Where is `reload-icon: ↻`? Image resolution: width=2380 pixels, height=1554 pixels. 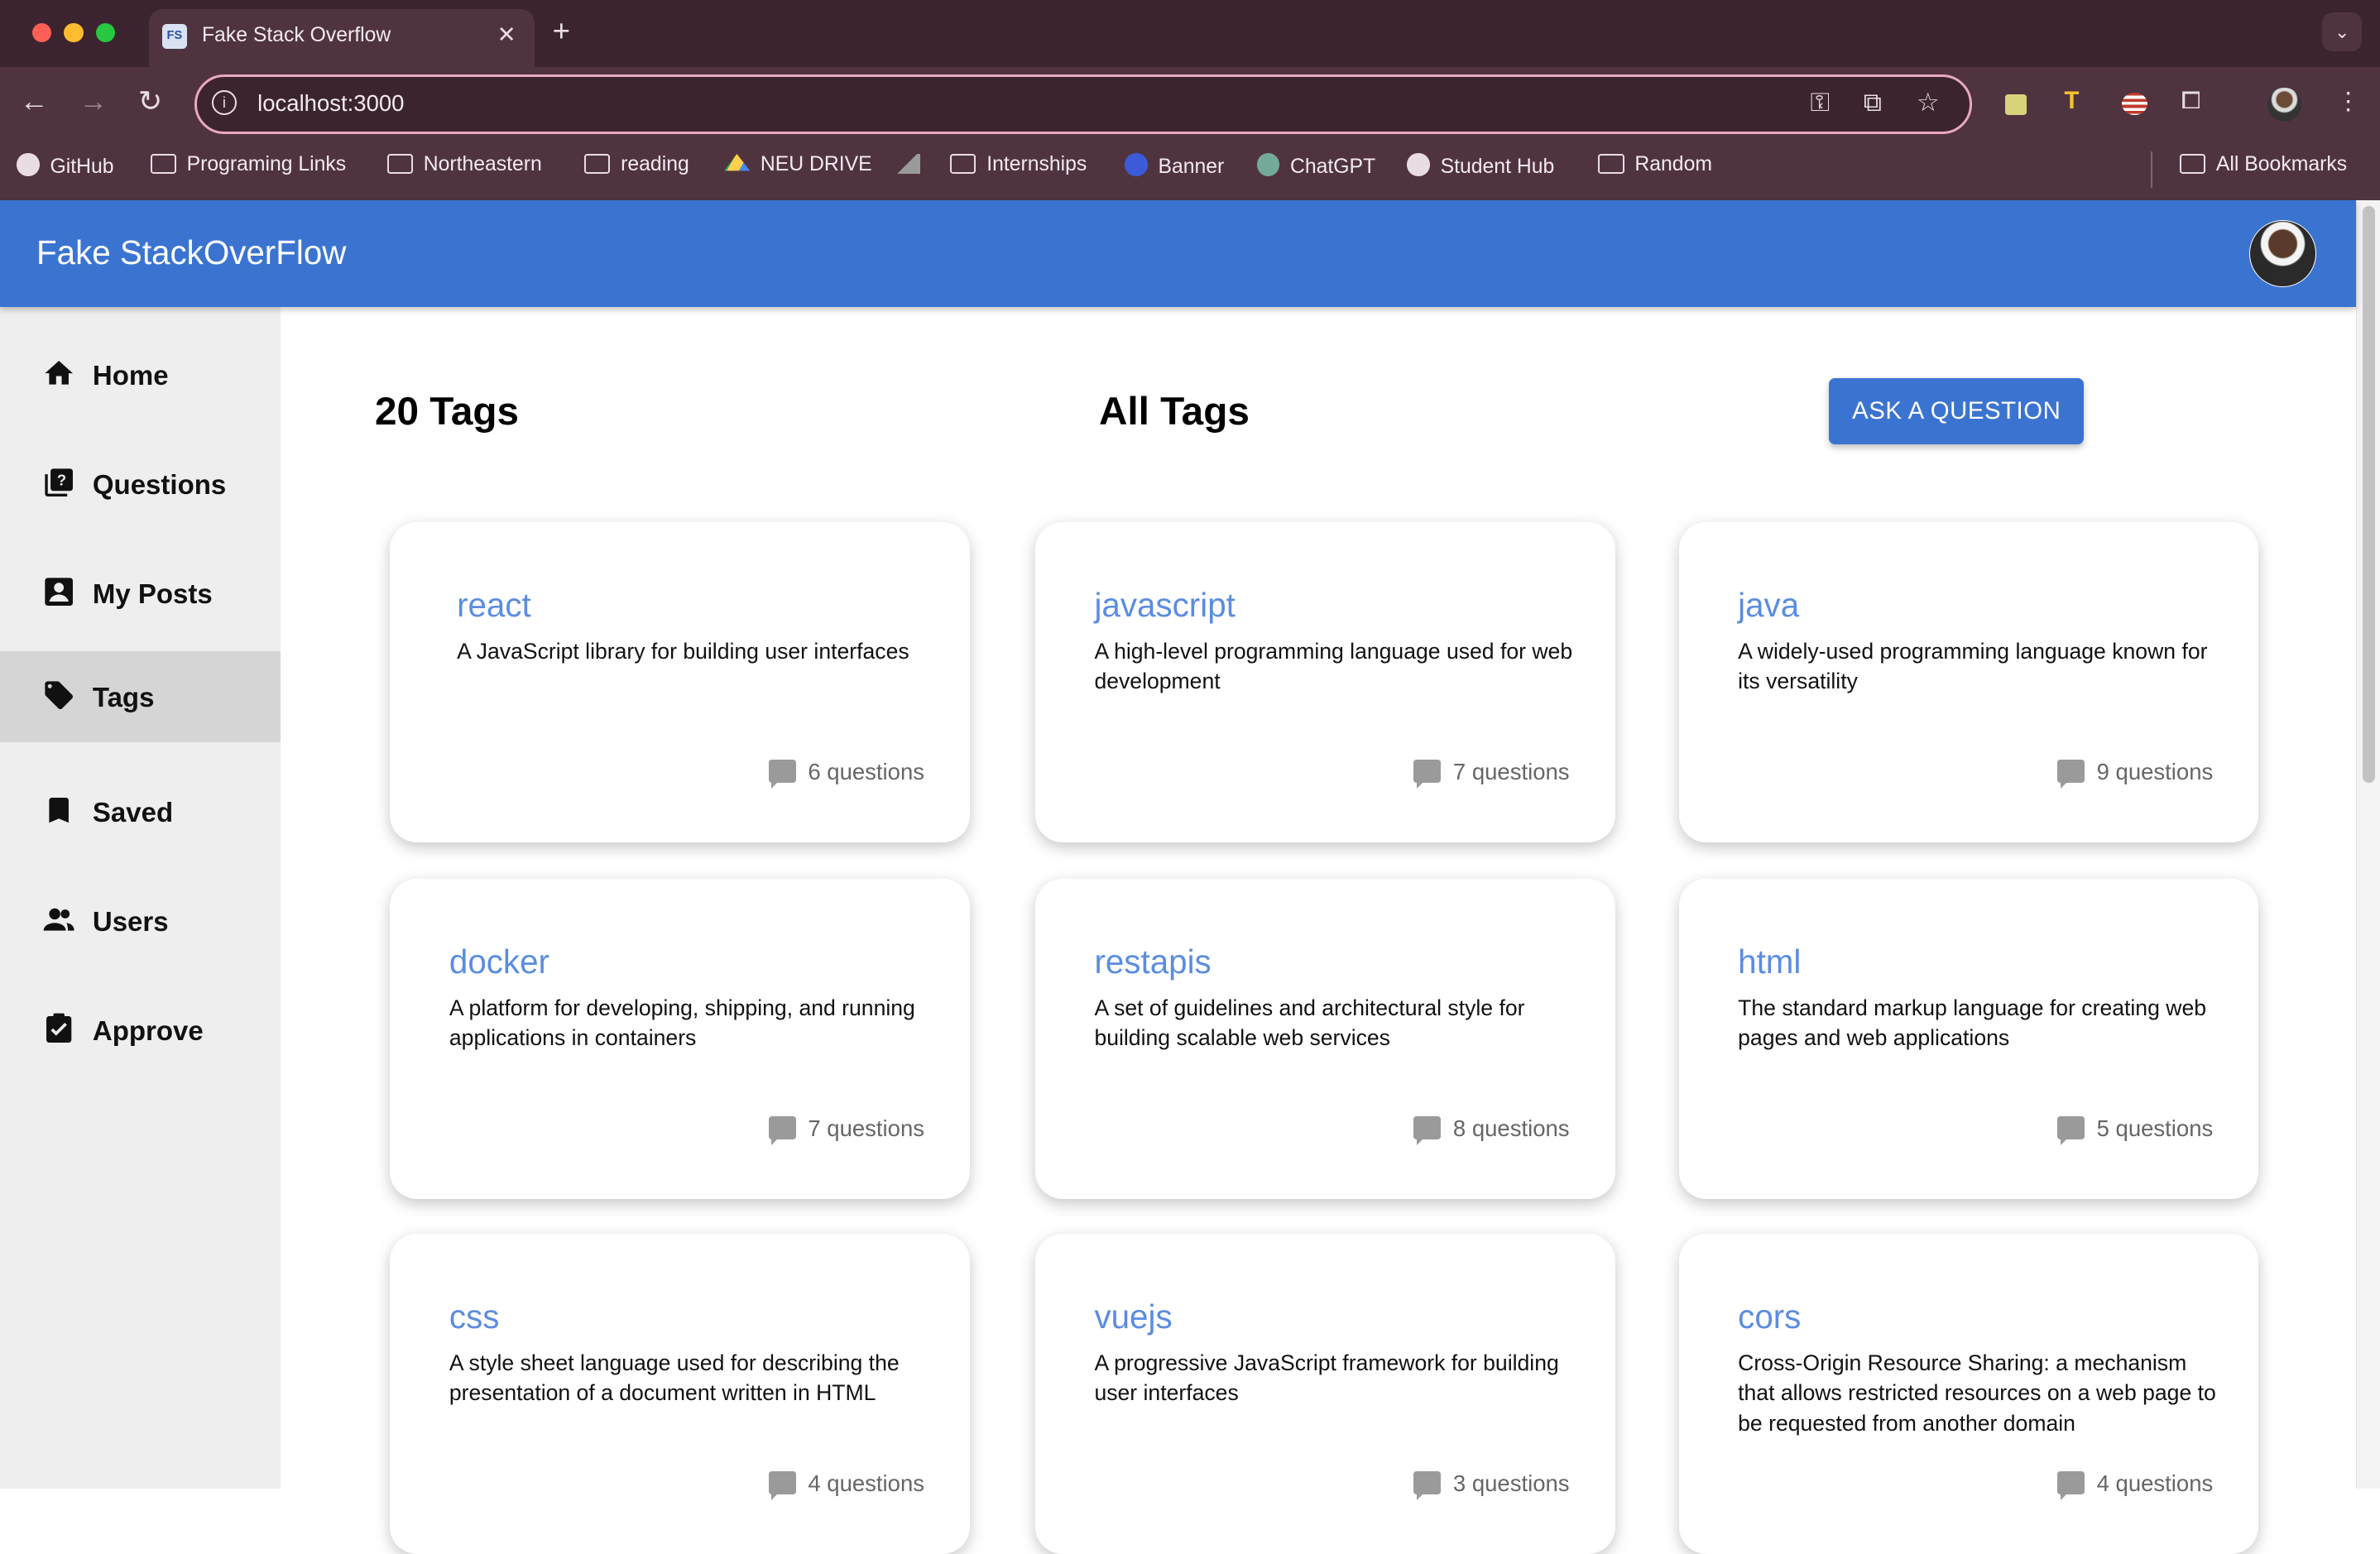
reload-icon: ↻ is located at coordinates (150, 101).